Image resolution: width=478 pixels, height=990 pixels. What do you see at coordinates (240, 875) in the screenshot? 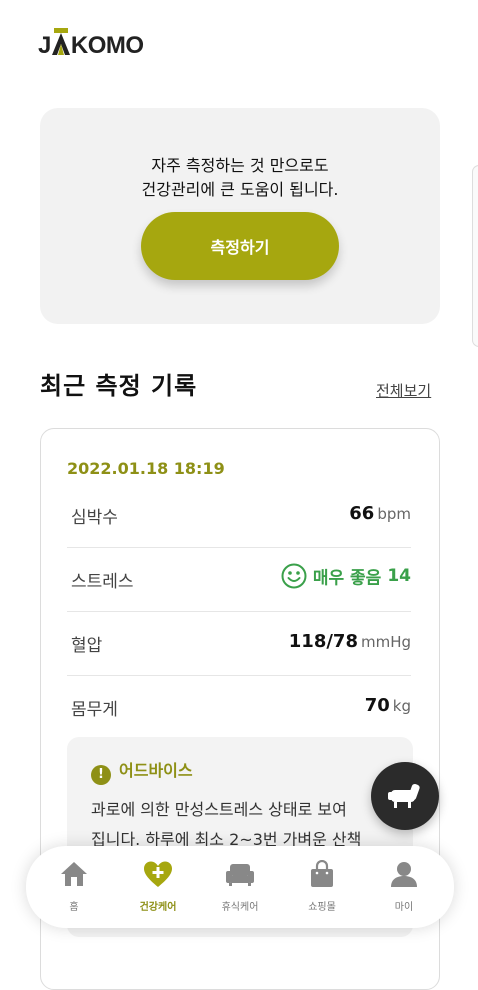
I see `sofa-icon` at bounding box center [240, 875].